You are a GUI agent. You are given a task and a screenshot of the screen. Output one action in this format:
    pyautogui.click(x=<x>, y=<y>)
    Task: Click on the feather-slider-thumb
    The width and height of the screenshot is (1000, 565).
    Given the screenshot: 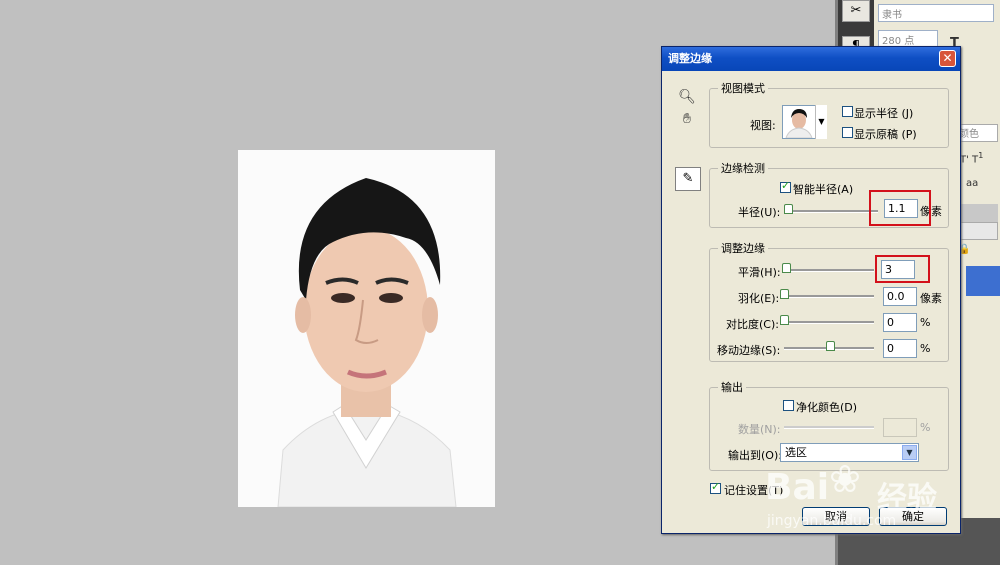 What is the action you would take?
    pyautogui.click(x=784, y=294)
    